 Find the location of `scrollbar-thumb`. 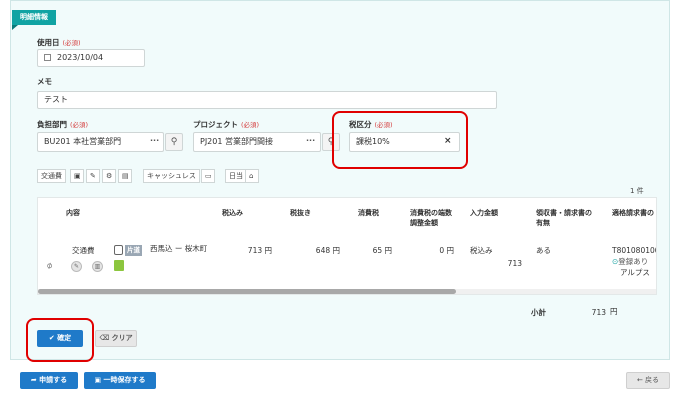

scrollbar-thumb is located at coordinates (247, 291).